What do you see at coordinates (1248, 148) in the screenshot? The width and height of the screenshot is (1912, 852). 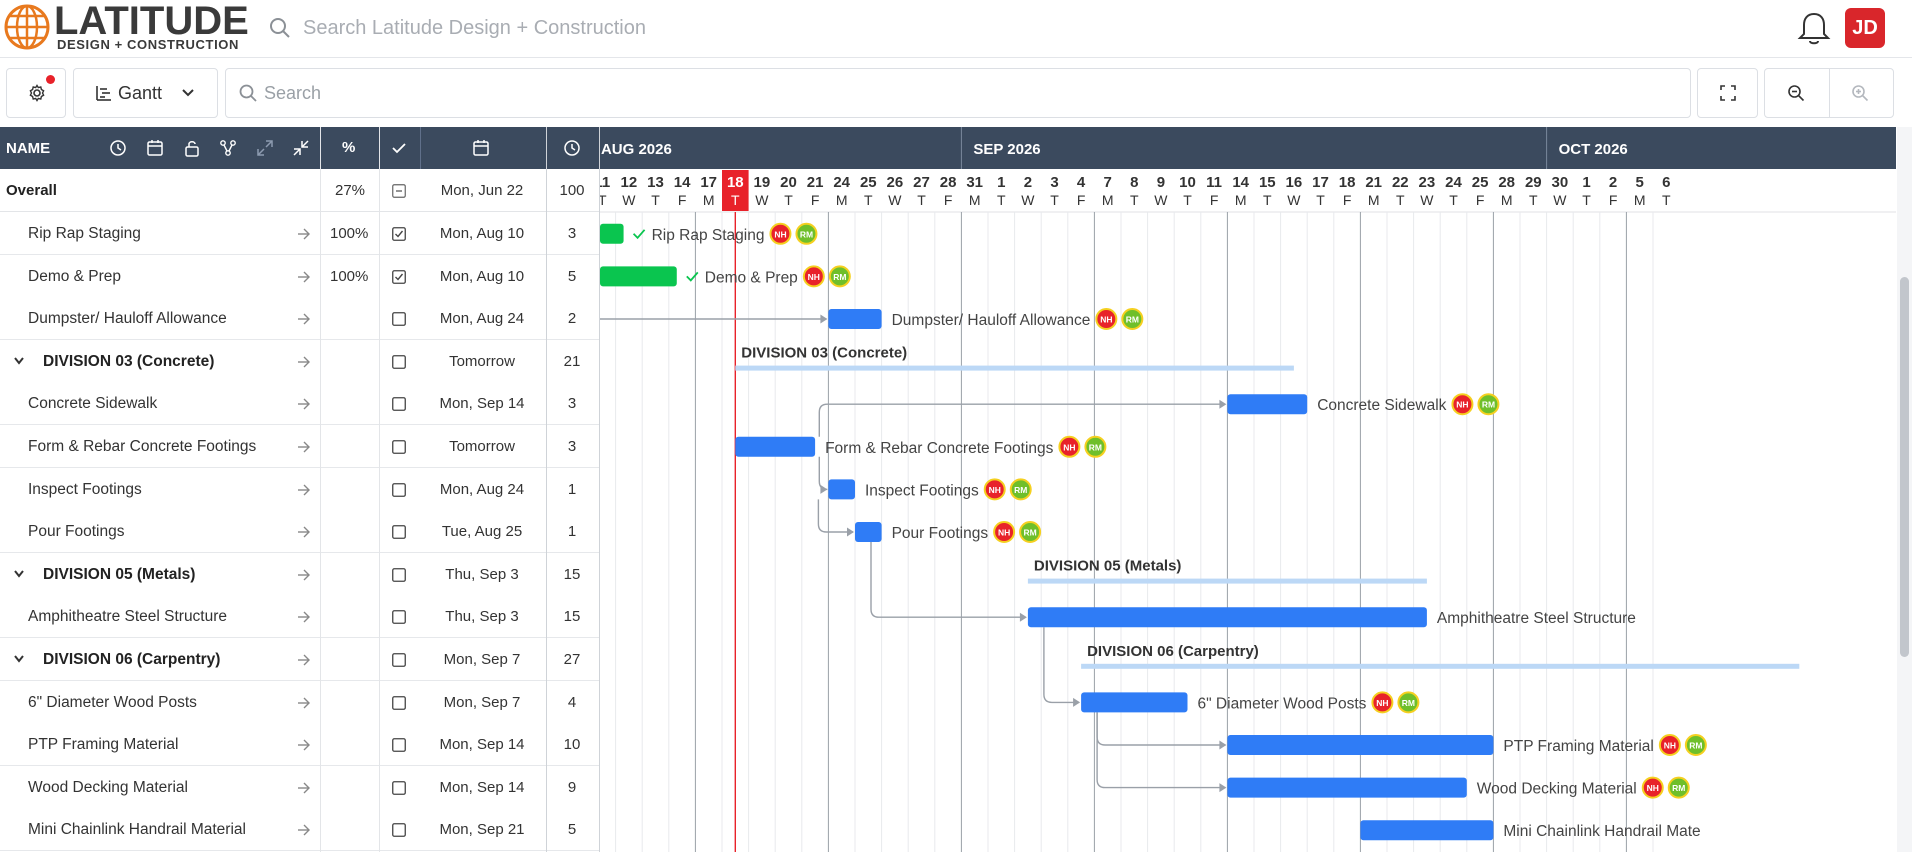 I see `month-header` at bounding box center [1248, 148].